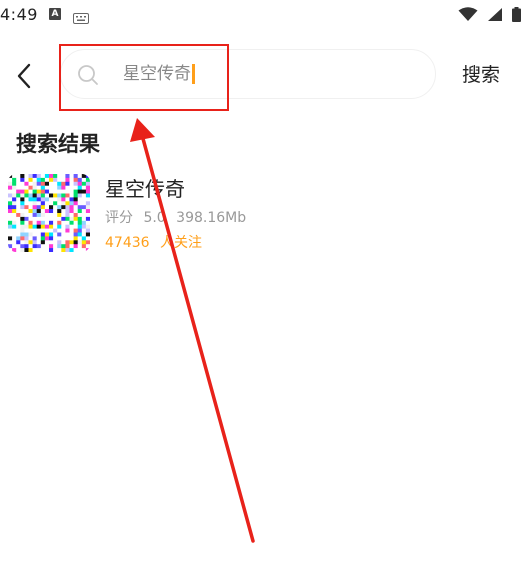 The height and width of the screenshot is (586, 531). I want to click on app-size: 398.16Mb, so click(211, 218).